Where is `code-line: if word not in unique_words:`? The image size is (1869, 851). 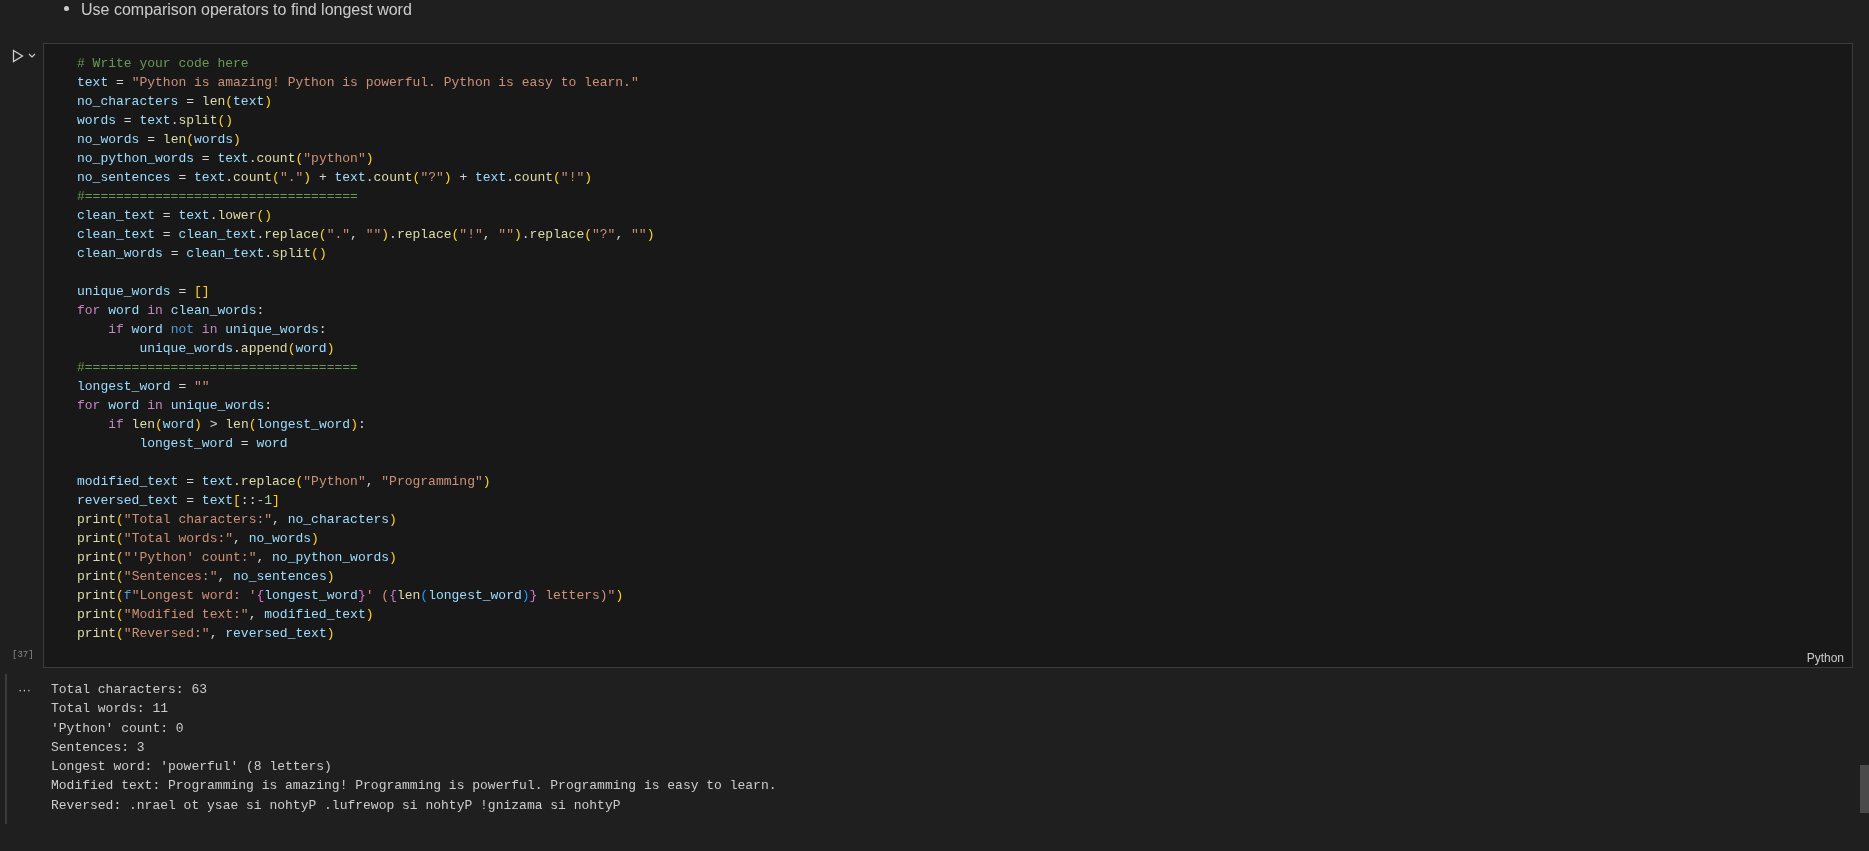
code-line: if word not in unique_words: is located at coordinates (217, 330).